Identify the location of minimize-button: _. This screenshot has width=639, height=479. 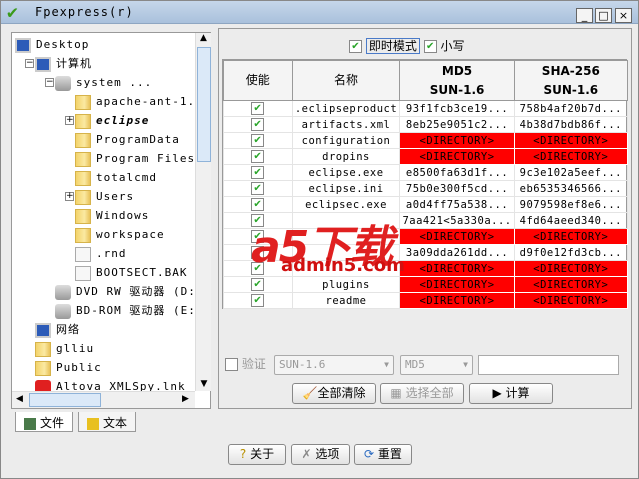
(584, 15).